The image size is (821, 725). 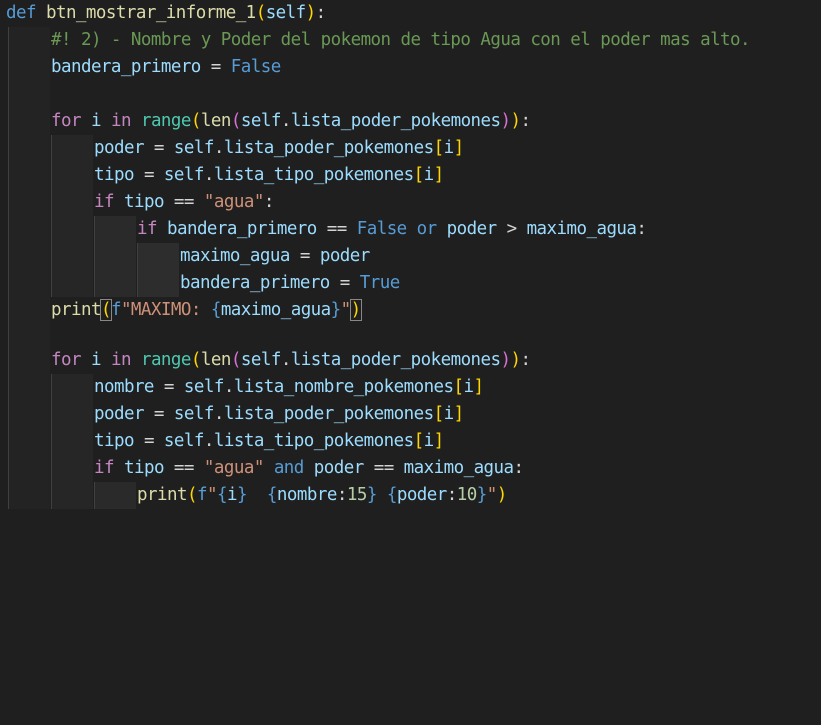 What do you see at coordinates (216, 360) in the screenshot?
I see `code-token: len` at bounding box center [216, 360].